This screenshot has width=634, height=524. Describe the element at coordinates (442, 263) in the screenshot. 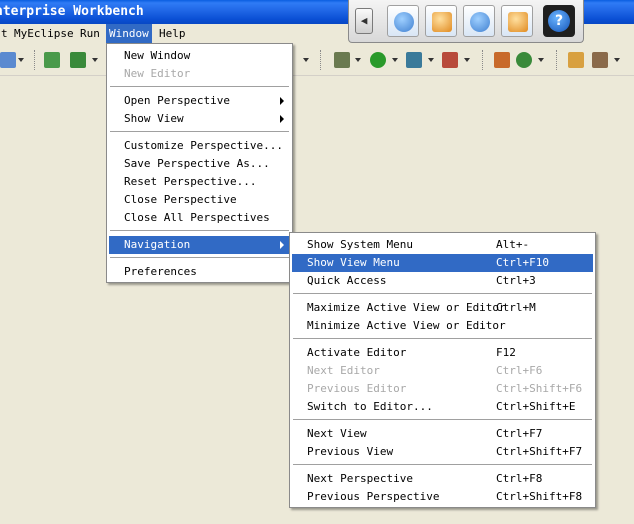

I see `menu-item-show-view-menu: Show View Menu Ctrl+F10` at that location.